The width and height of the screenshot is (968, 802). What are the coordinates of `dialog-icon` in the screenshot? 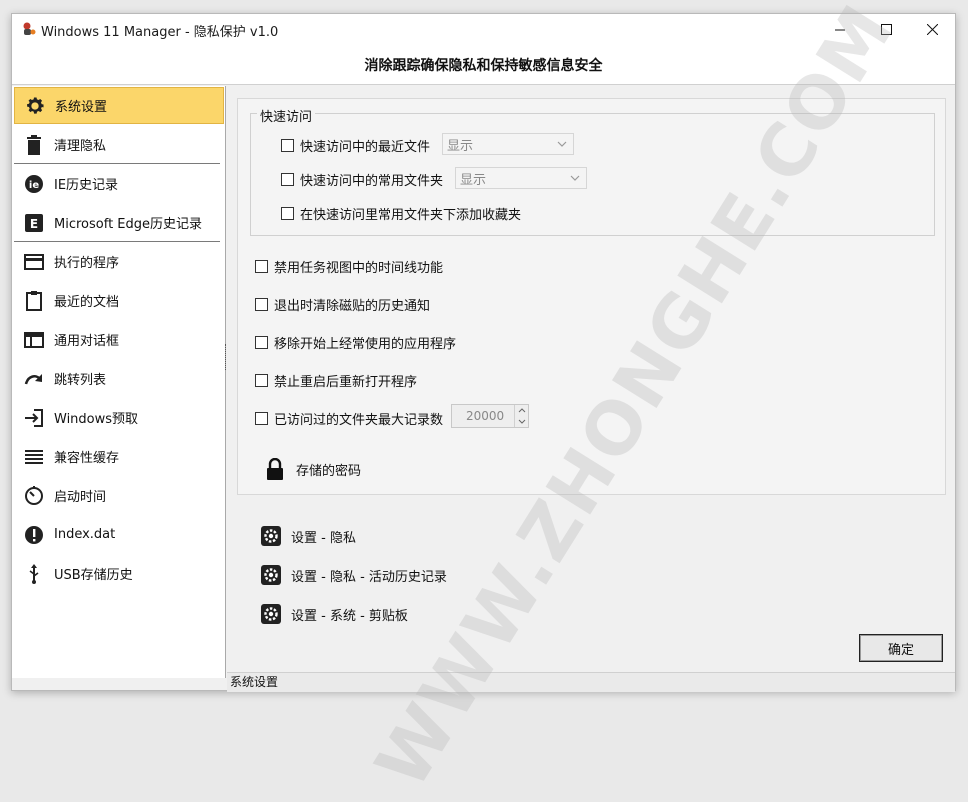 It's located at (34, 340).